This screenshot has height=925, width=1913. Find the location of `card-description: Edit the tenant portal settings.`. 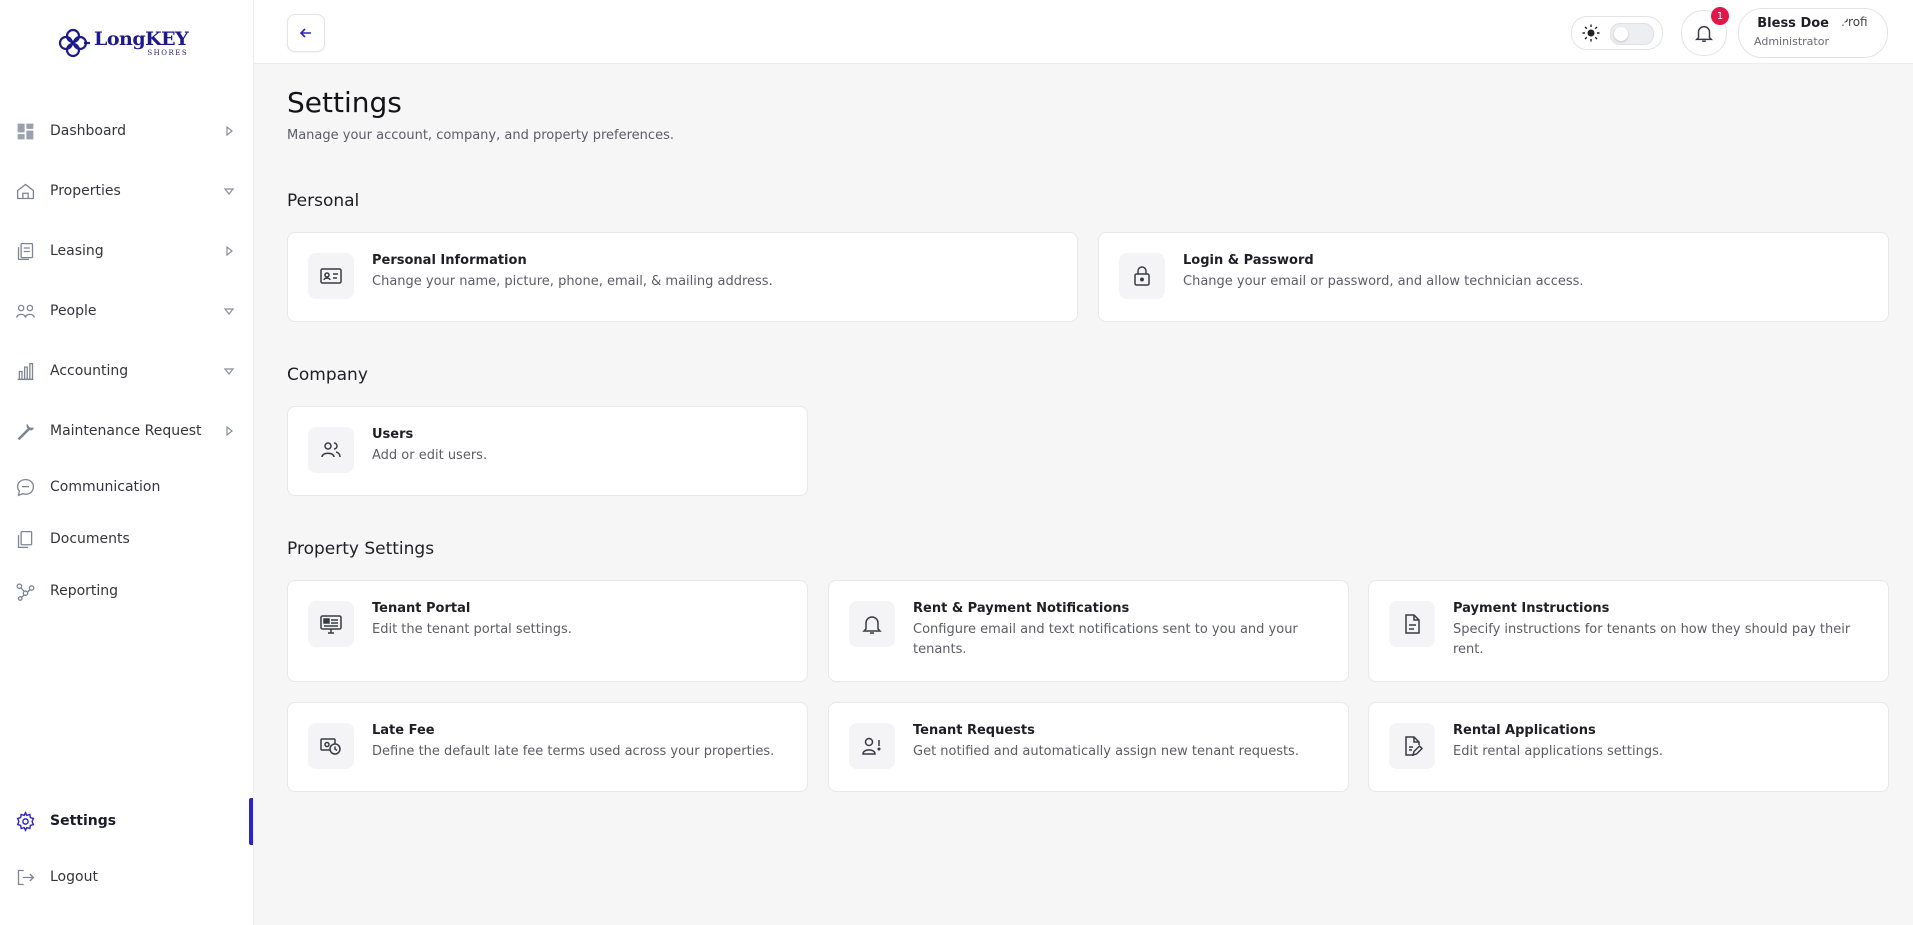

card-description: Edit the tenant portal settings. is located at coordinates (472, 629).